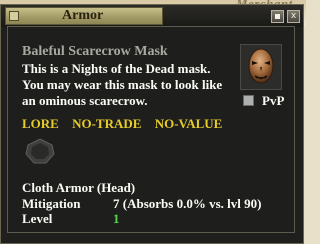  I want to click on title-plate: Armor, so click(84, 16).